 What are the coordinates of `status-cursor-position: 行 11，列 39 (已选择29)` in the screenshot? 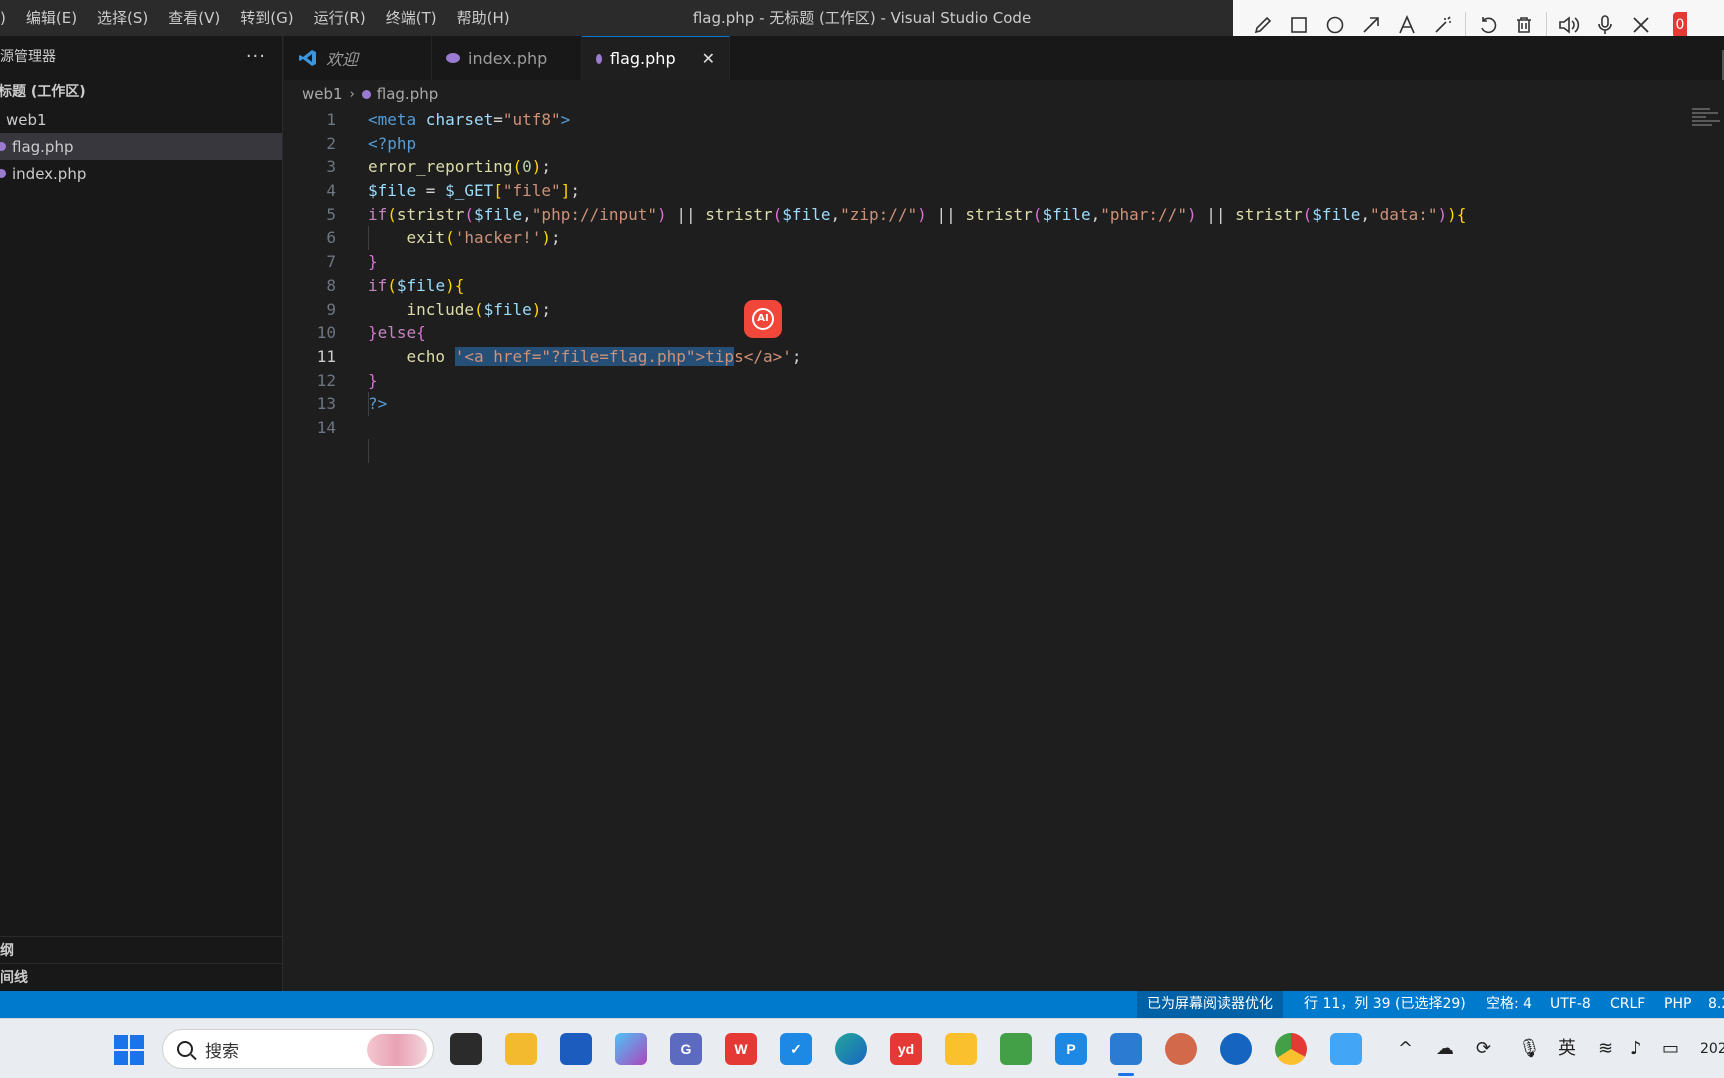 It's located at (1385, 1004).